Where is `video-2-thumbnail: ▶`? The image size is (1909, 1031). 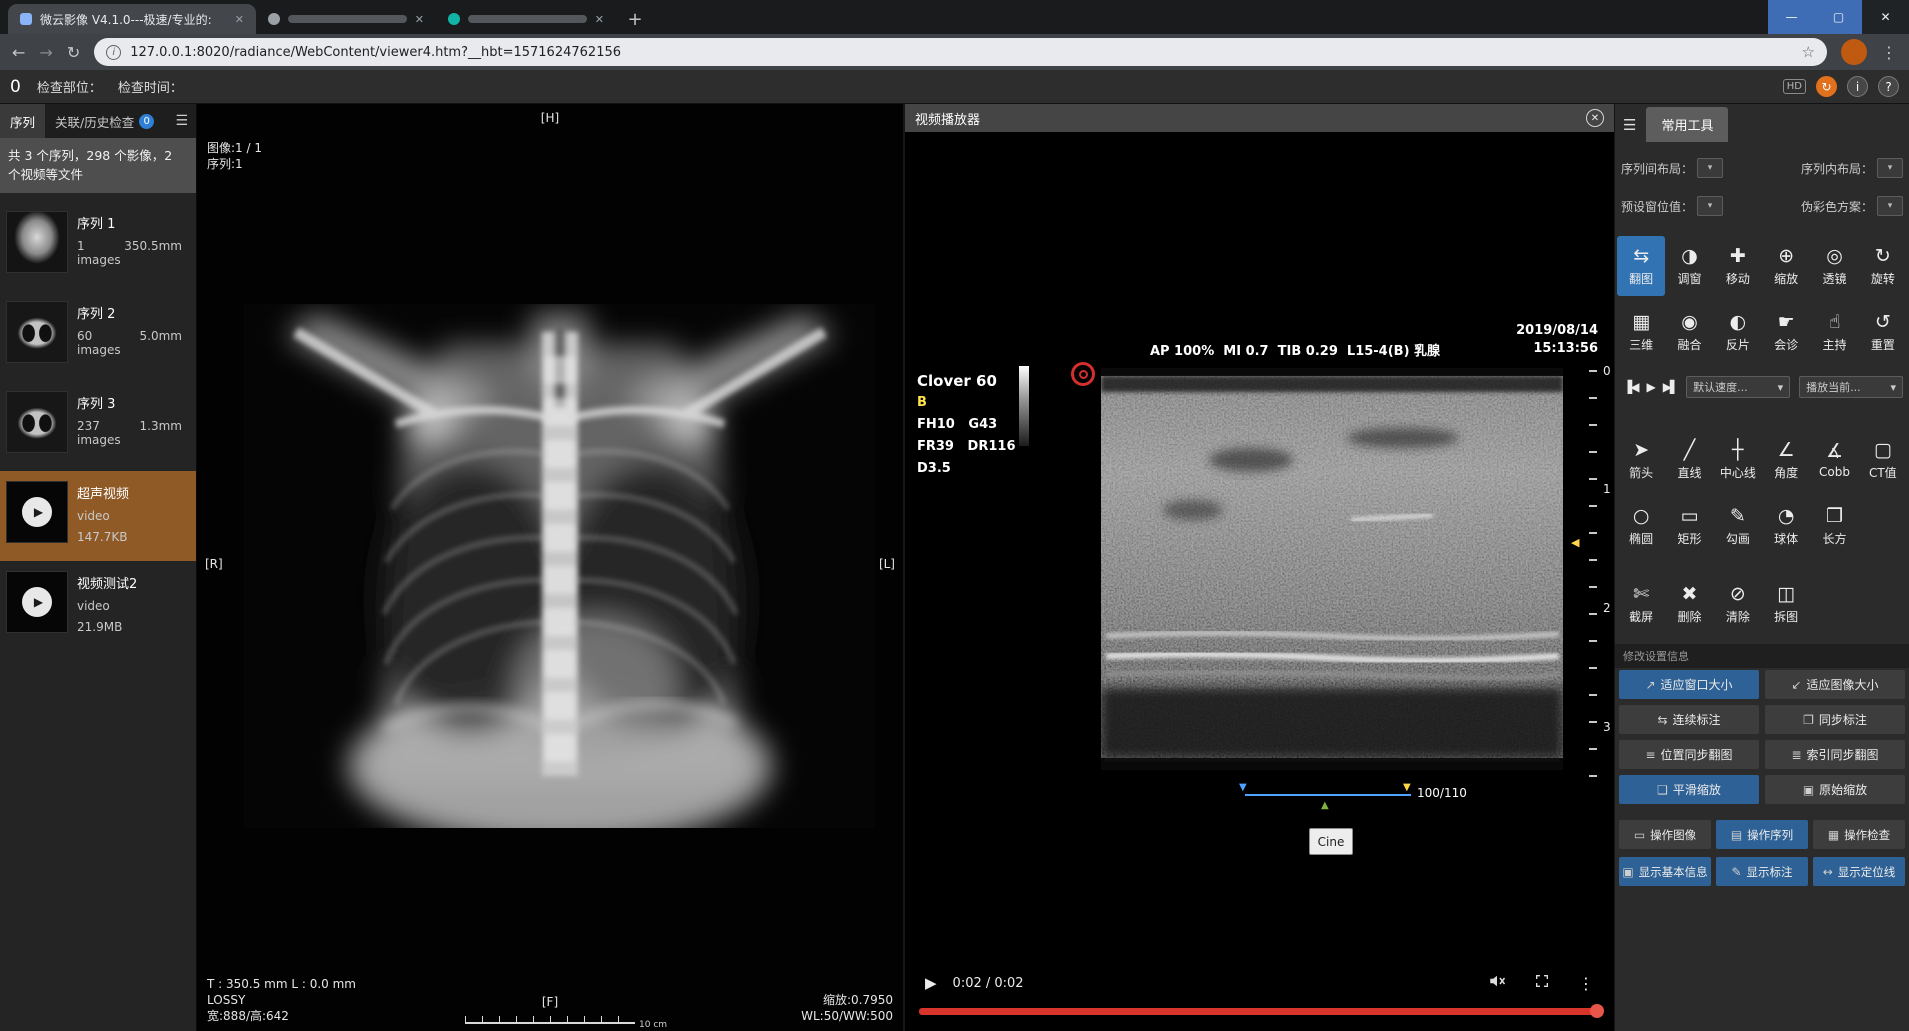
video-2-thumbnail: ▶ is located at coordinates (37, 601).